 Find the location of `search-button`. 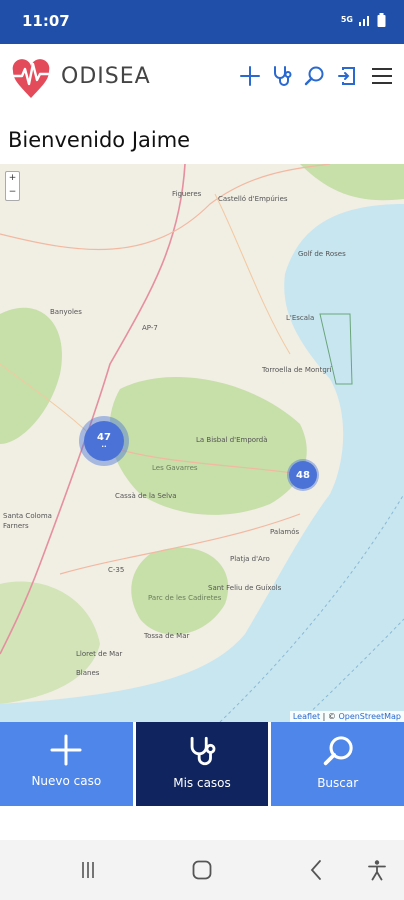

search-button is located at coordinates (314, 76).